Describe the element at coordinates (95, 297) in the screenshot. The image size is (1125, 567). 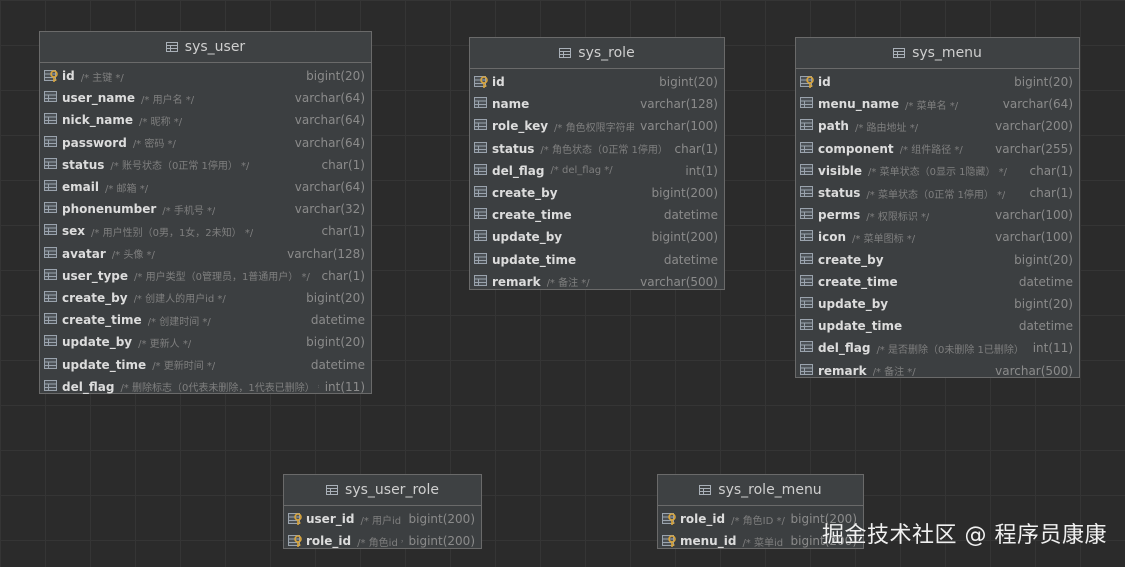
I see `column-name: create_by` at that location.